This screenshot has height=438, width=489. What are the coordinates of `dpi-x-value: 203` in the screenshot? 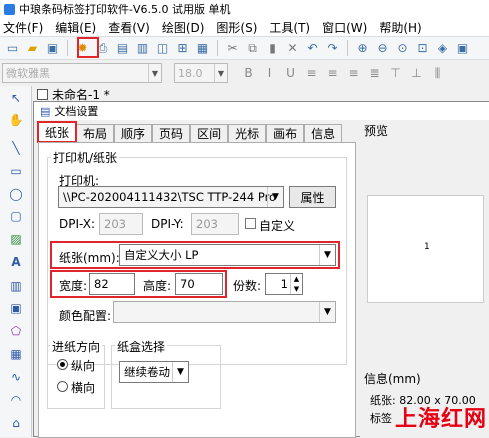 It's located at (115, 224).